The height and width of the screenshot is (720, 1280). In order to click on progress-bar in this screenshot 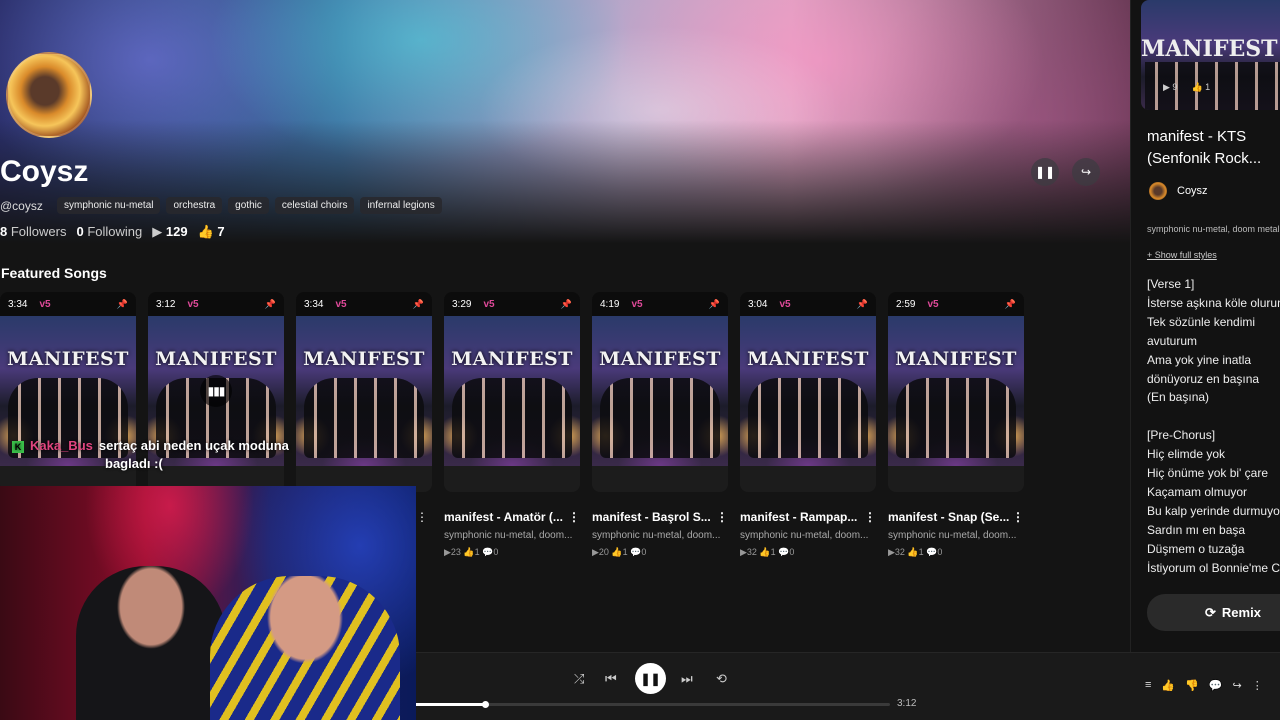, I will do `click(653, 704)`.